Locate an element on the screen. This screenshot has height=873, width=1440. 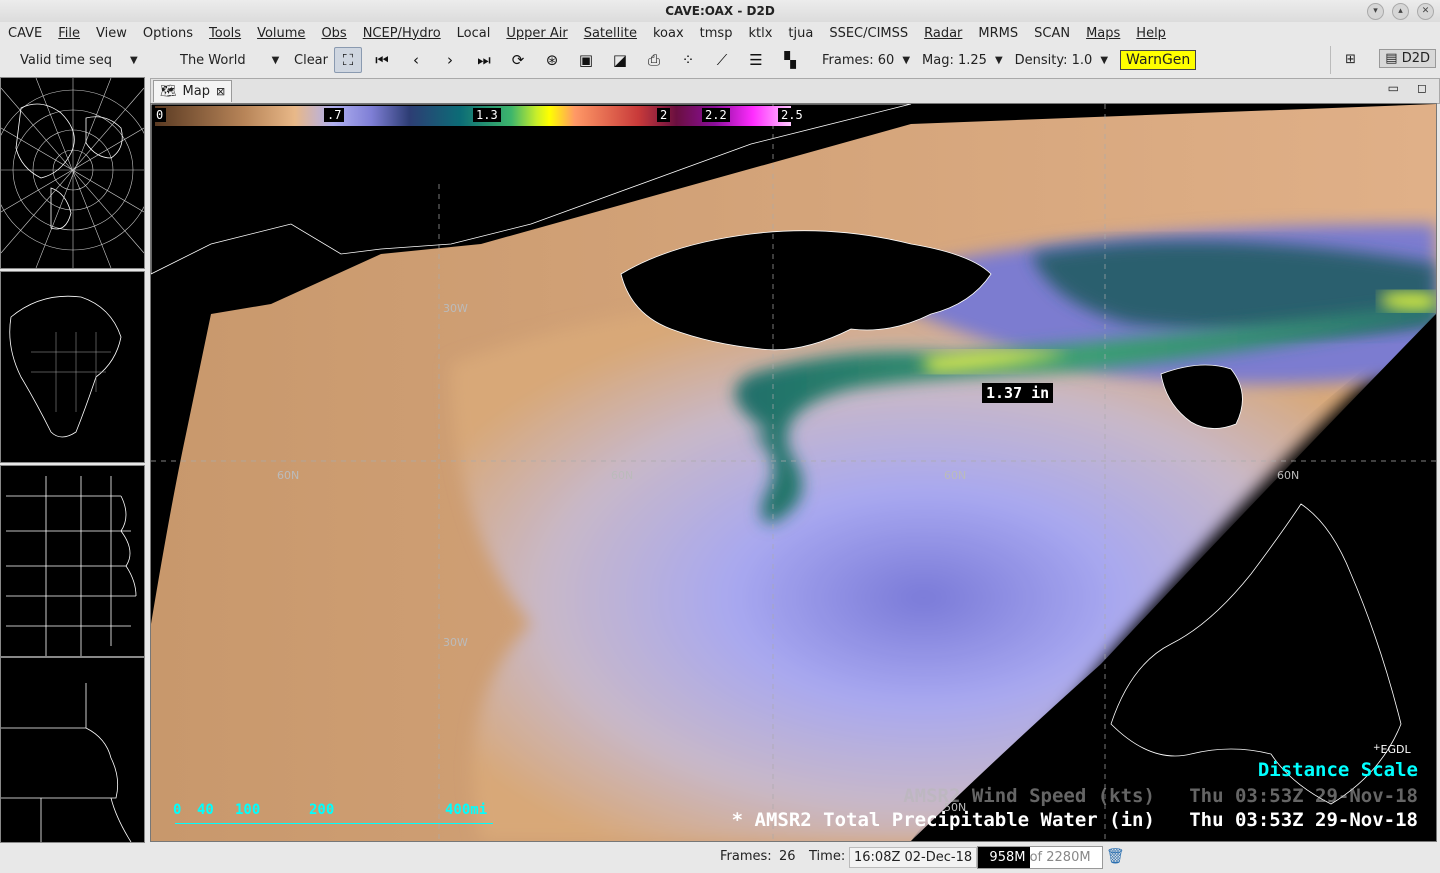
menu-maps: Maps is located at coordinates (1103, 33).